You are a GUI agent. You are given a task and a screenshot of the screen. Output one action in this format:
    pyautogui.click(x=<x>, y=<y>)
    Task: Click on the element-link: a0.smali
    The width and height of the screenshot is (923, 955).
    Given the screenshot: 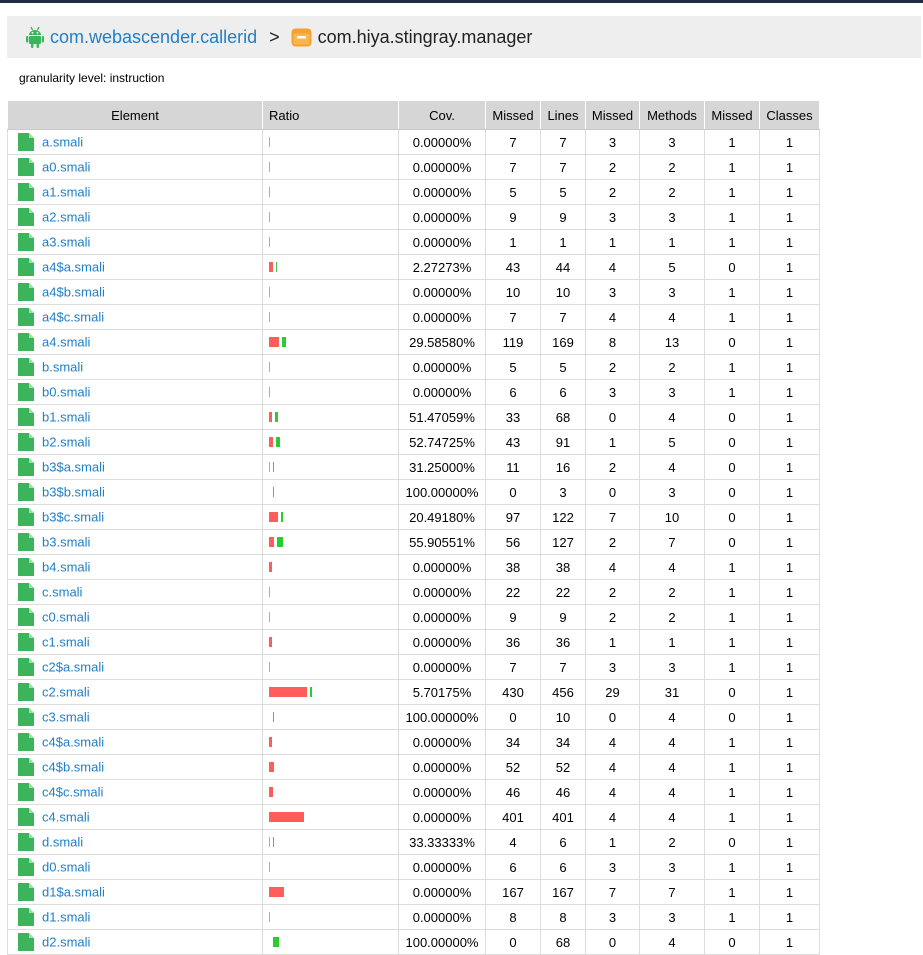 What is the action you would take?
    pyautogui.click(x=66, y=167)
    